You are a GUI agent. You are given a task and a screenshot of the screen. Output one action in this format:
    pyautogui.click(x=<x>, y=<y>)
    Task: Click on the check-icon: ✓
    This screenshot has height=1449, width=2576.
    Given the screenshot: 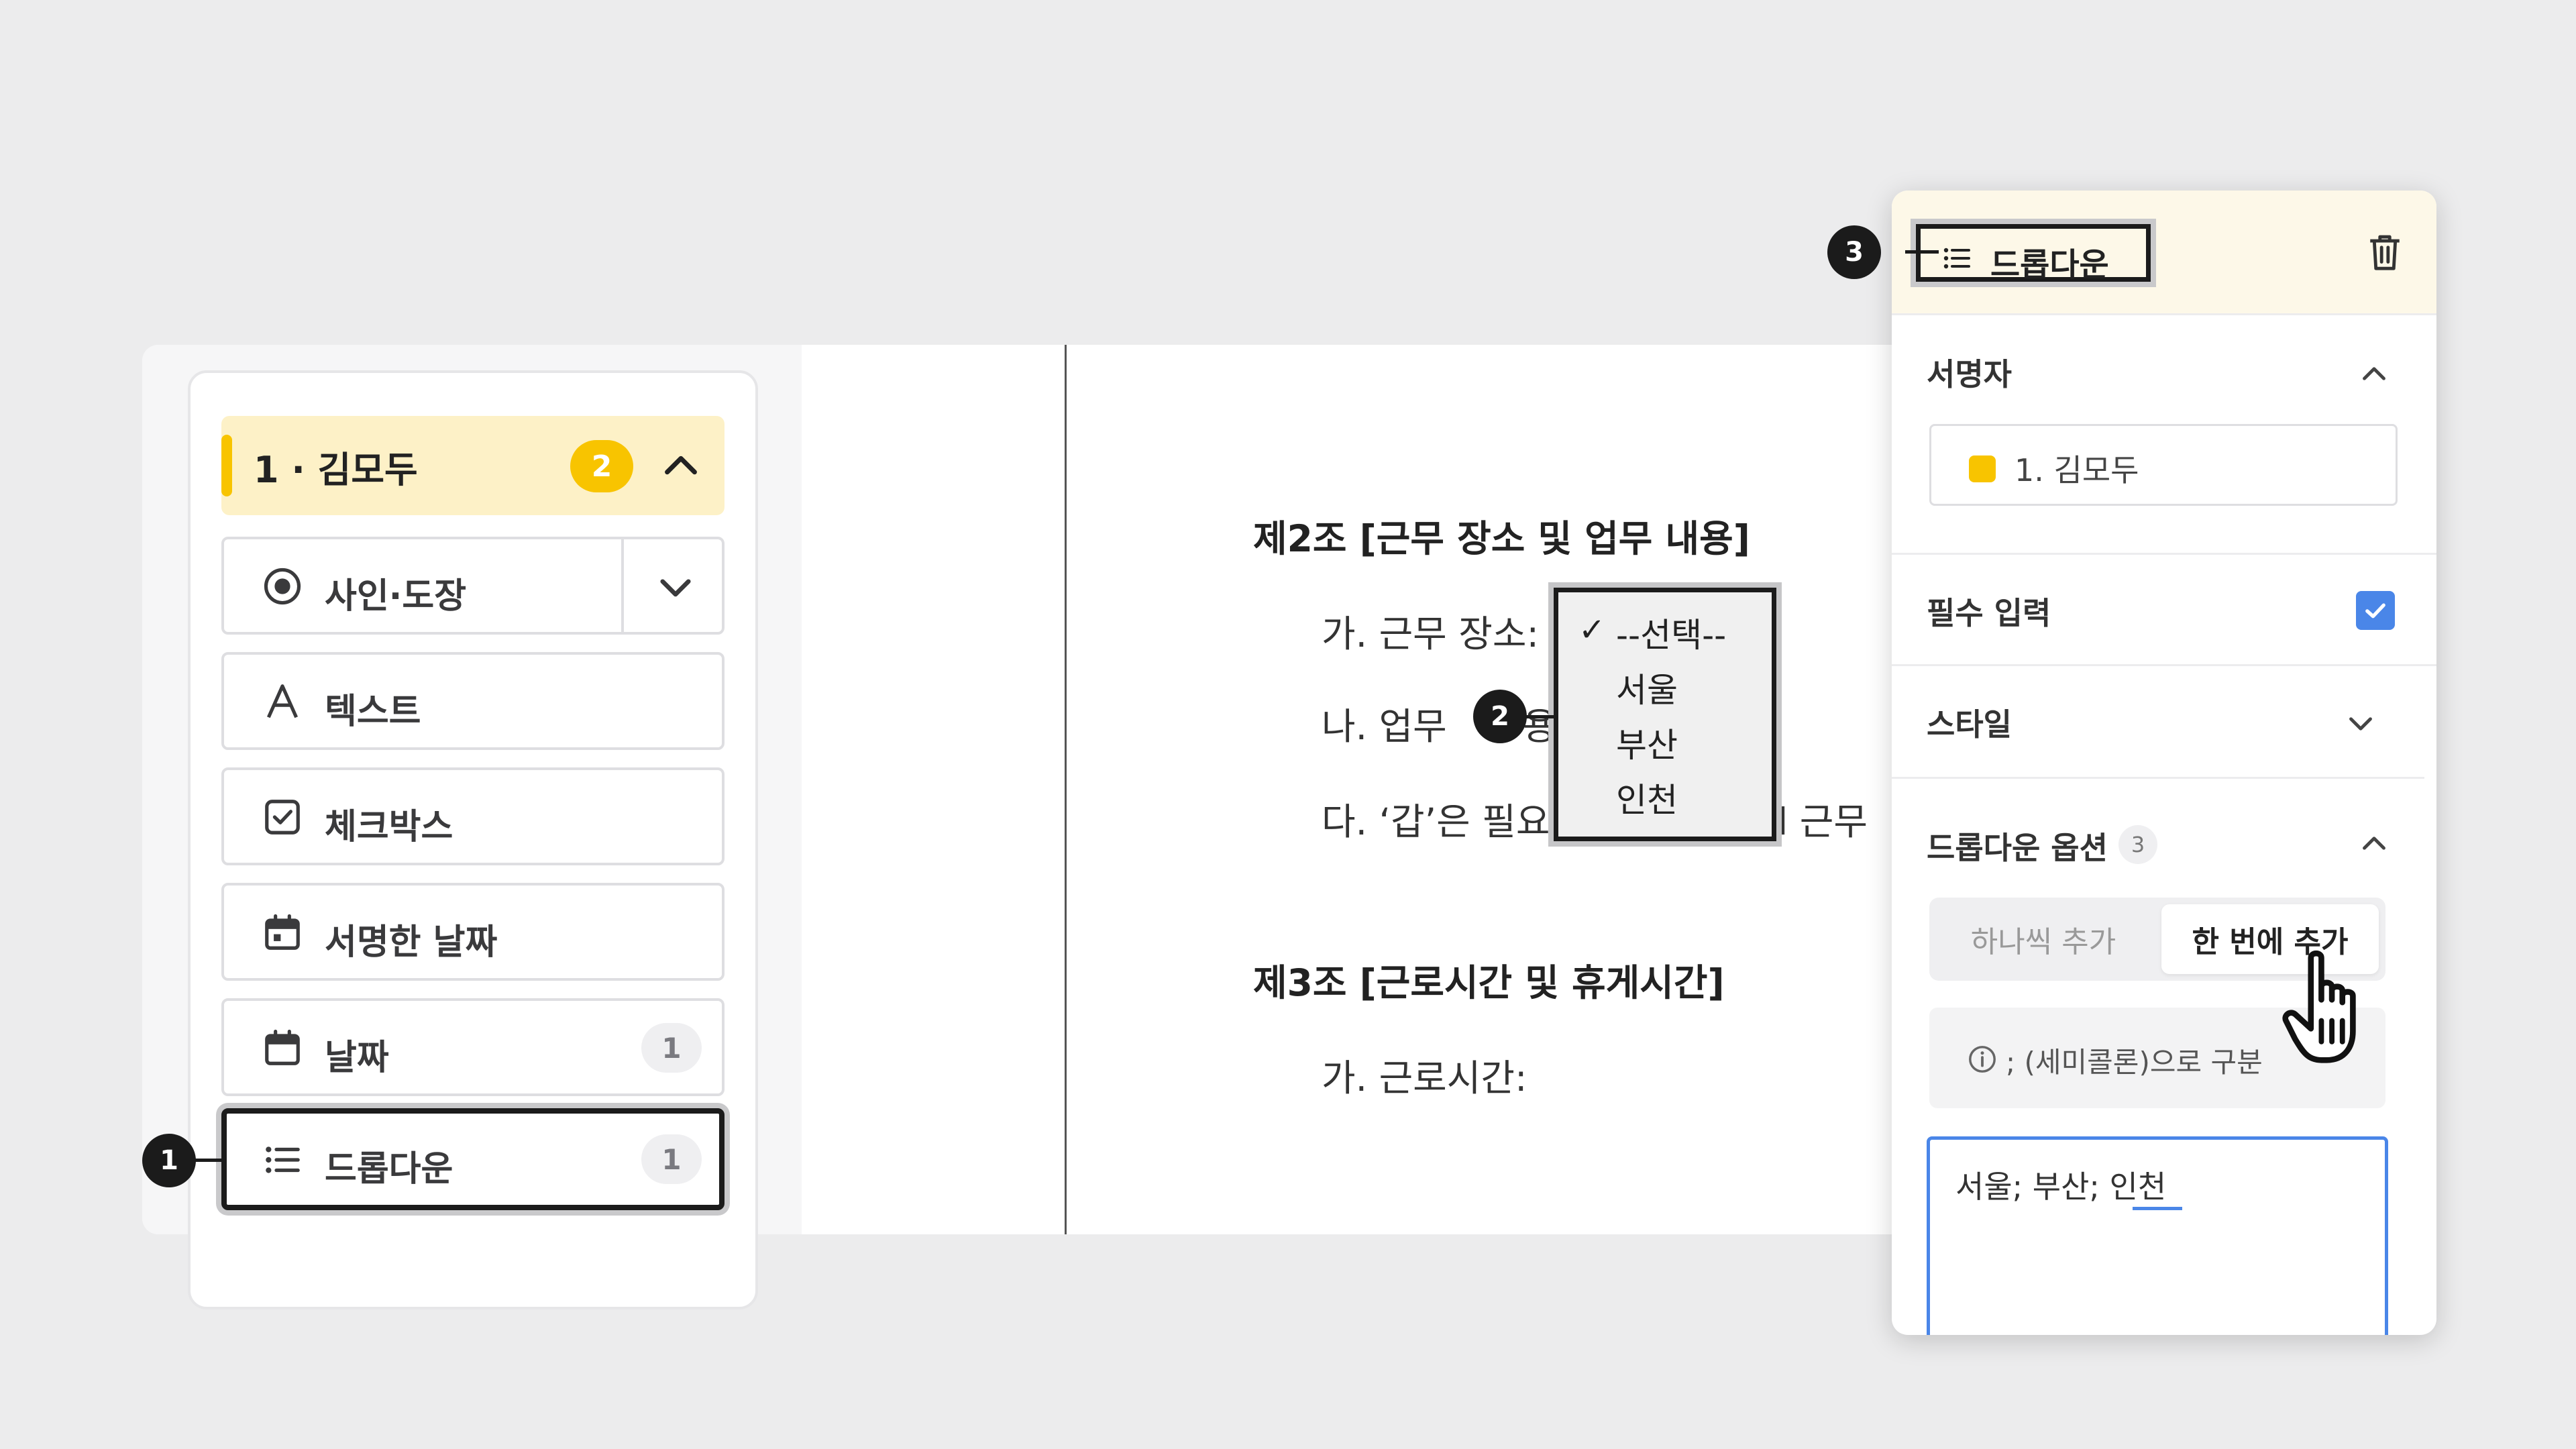 What is the action you would take?
    pyautogui.click(x=1592, y=630)
    